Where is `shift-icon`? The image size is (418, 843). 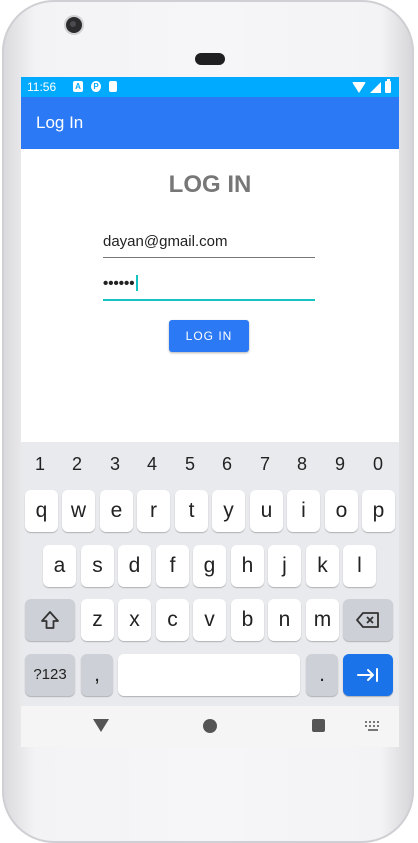 shift-icon is located at coordinates (50, 620).